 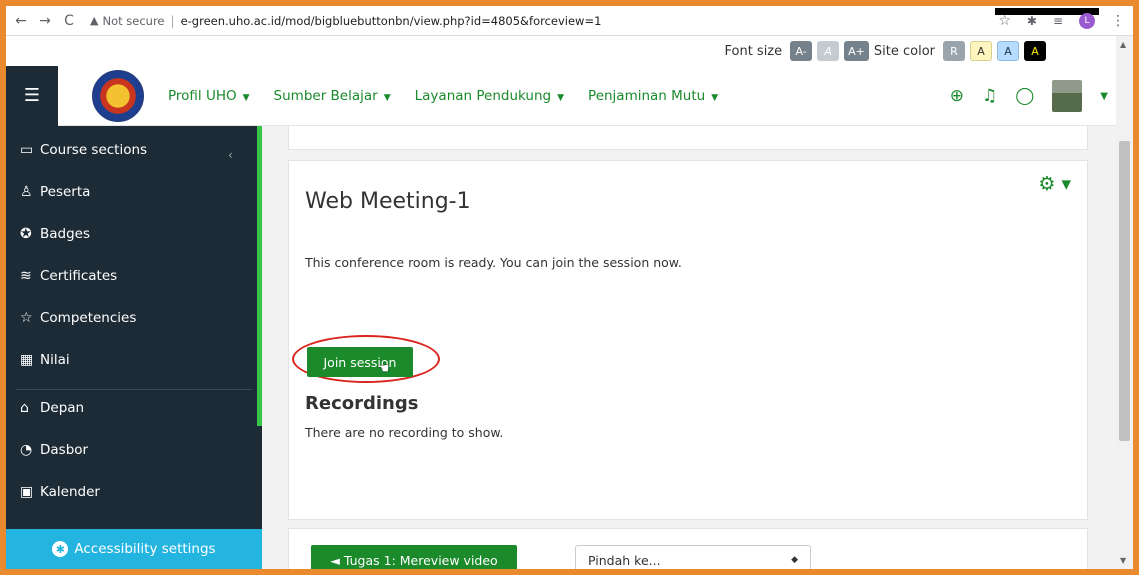 What do you see at coordinates (404, 432) in the screenshot?
I see `recordings-empty-message: There are no recording to show.` at bounding box center [404, 432].